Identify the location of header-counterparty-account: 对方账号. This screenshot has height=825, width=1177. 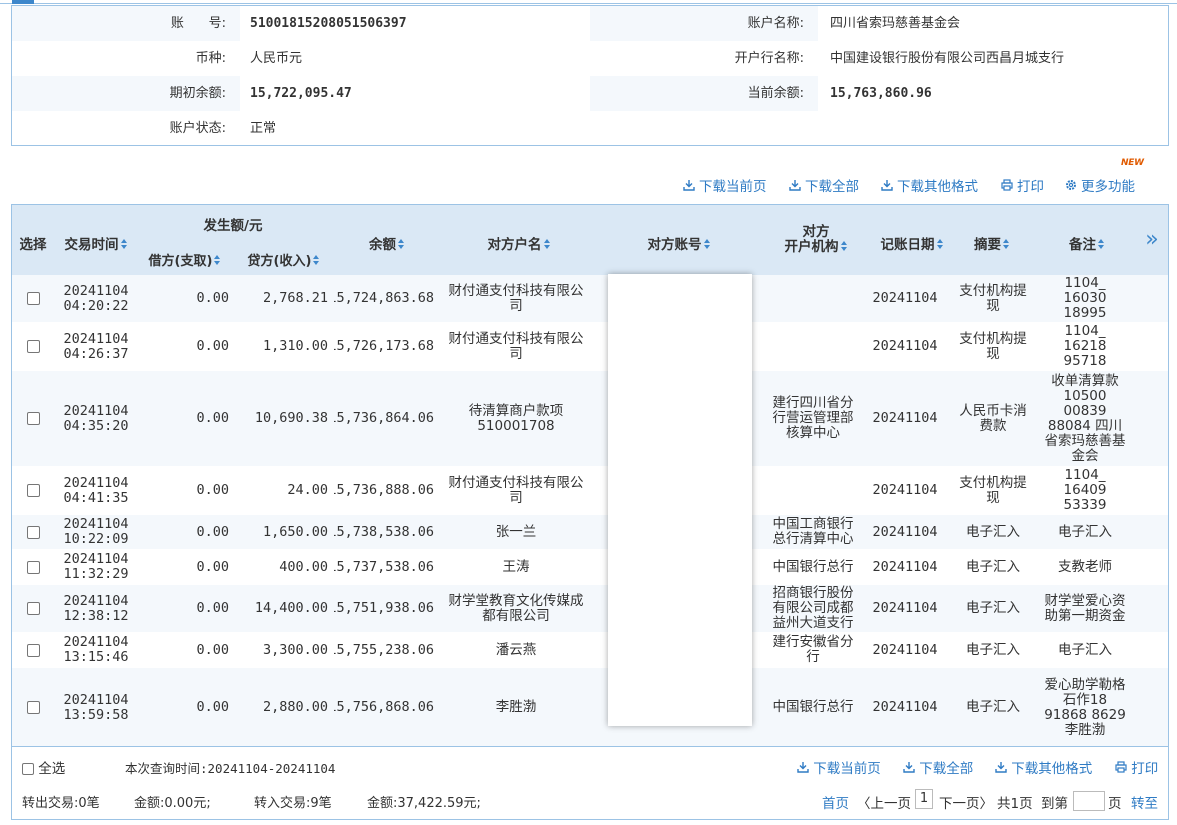
(679, 243).